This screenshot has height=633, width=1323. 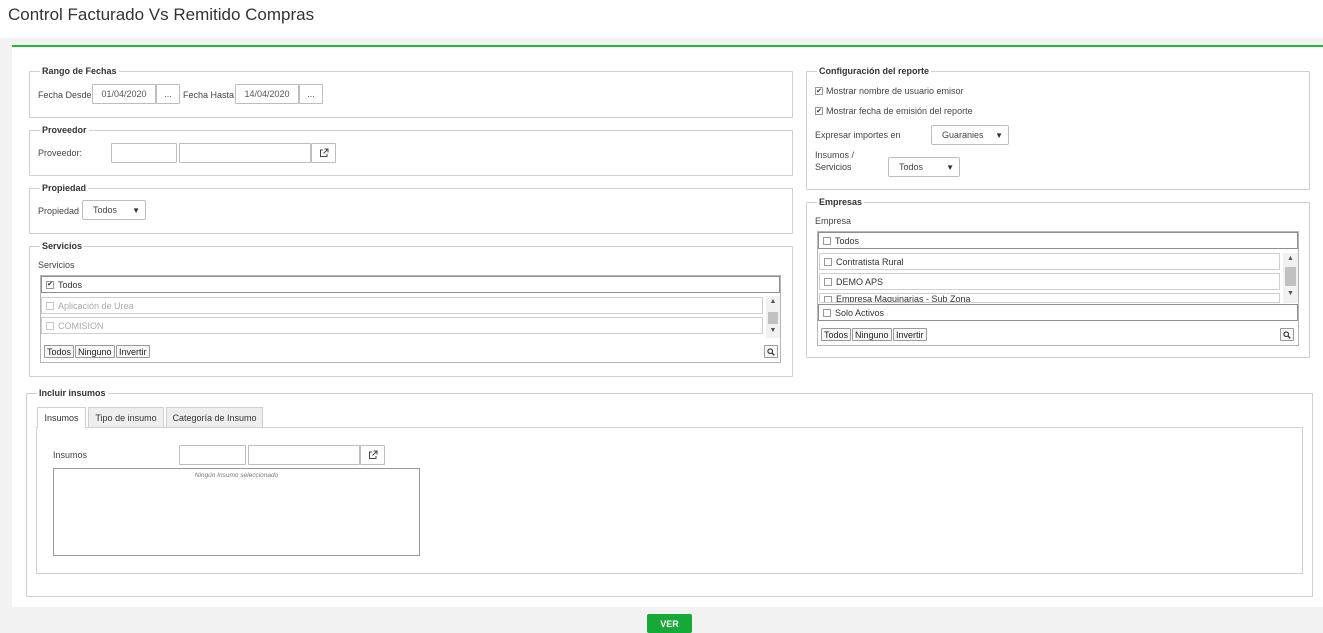 I want to click on config-legend: Configuración del reporte, so click(x=874, y=71).